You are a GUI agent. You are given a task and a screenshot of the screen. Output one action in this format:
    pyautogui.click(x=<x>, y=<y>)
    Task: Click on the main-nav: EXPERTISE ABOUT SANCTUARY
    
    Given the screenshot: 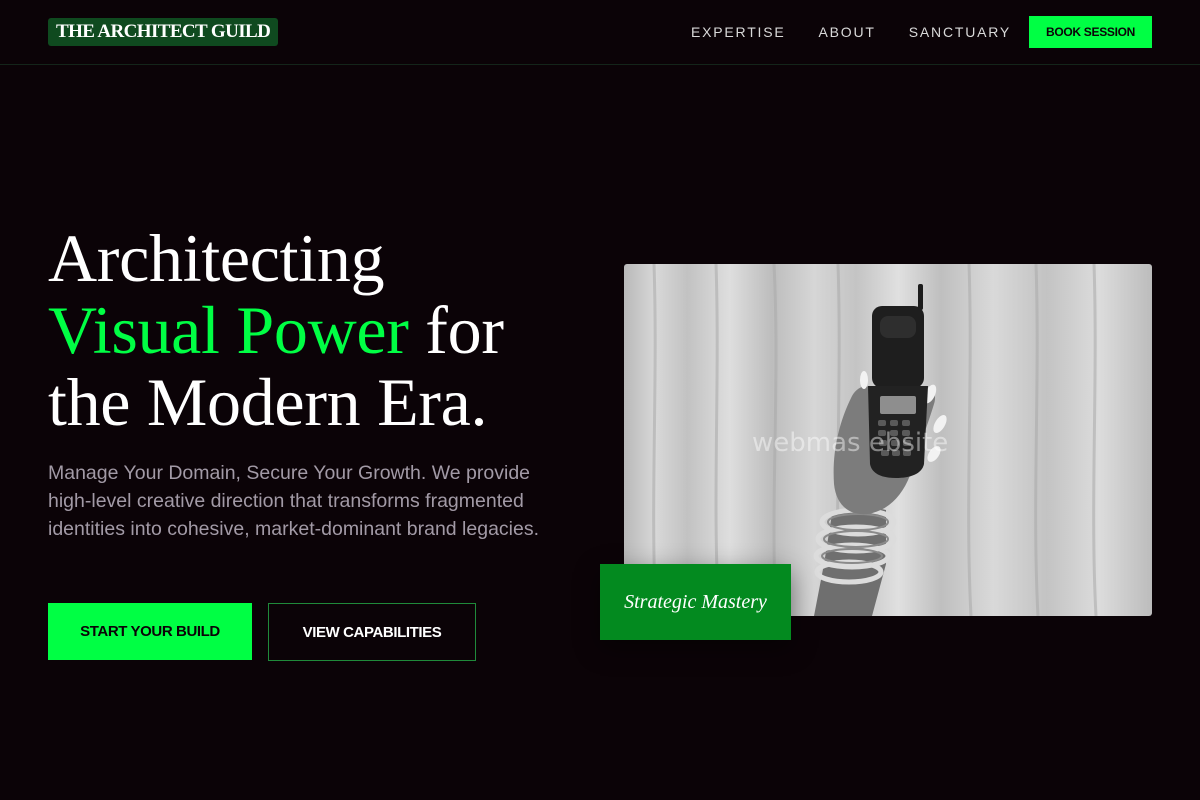 What is the action you would take?
    pyautogui.click(x=851, y=32)
    